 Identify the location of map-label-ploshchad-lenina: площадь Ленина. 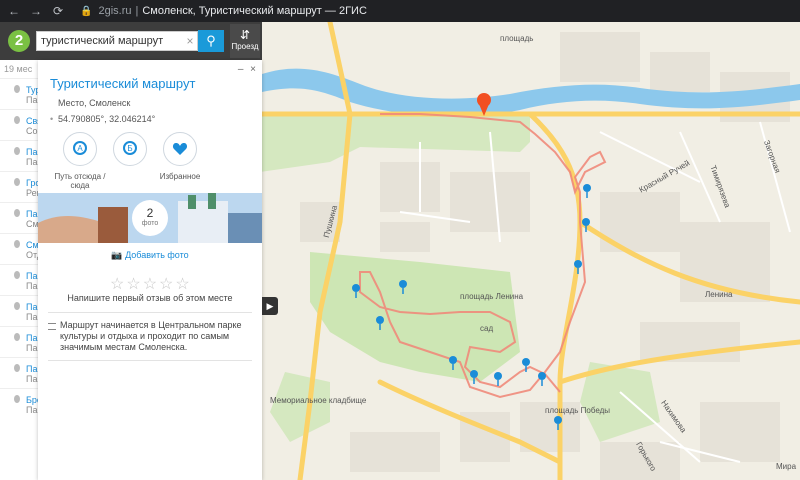
(492, 296).